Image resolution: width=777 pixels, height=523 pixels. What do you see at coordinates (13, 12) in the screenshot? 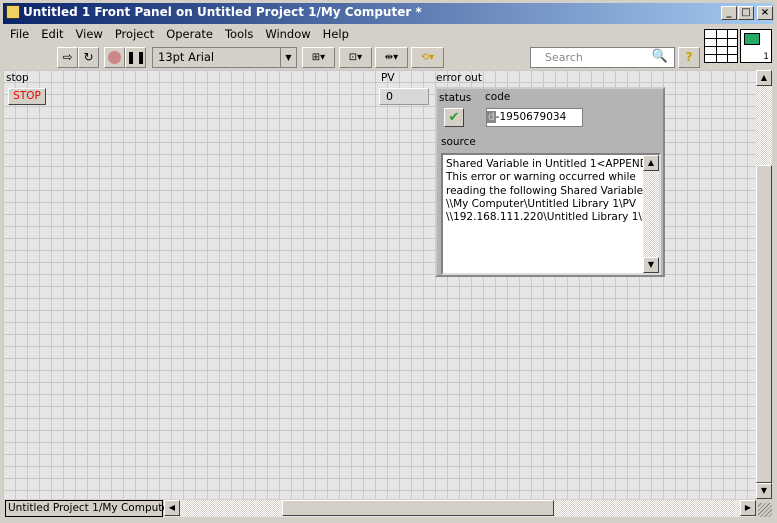
I see `labview-app-icon` at bounding box center [13, 12].